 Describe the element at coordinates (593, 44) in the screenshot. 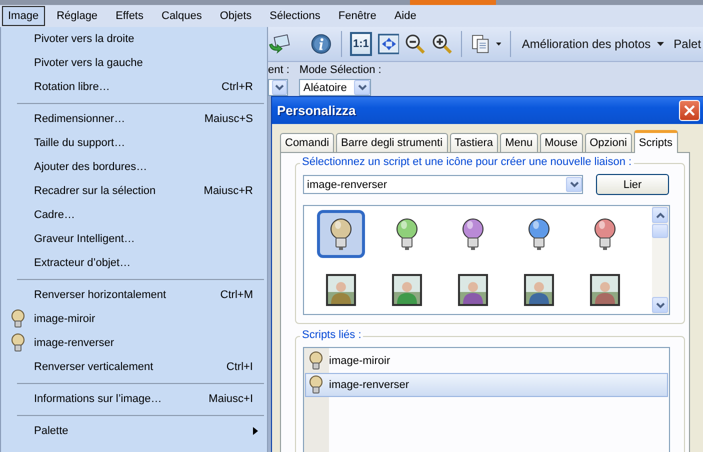

I see `photo-enhance-menu: Amélioration des photos` at that location.